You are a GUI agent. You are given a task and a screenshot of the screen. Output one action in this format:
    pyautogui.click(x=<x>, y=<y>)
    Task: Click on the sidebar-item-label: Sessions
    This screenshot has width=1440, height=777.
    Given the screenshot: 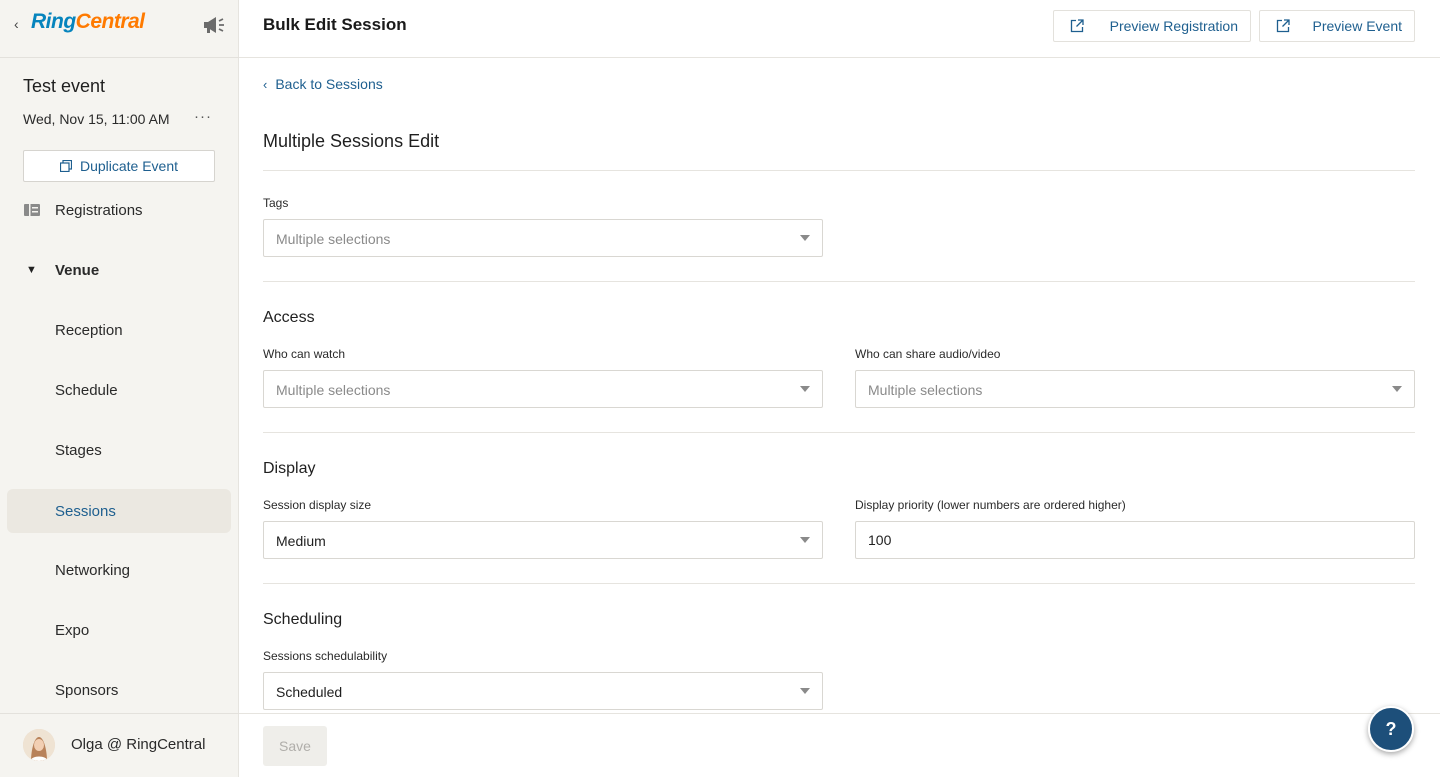 What is the action you would take?
    pyautogui.click(x=85, y=511)
    